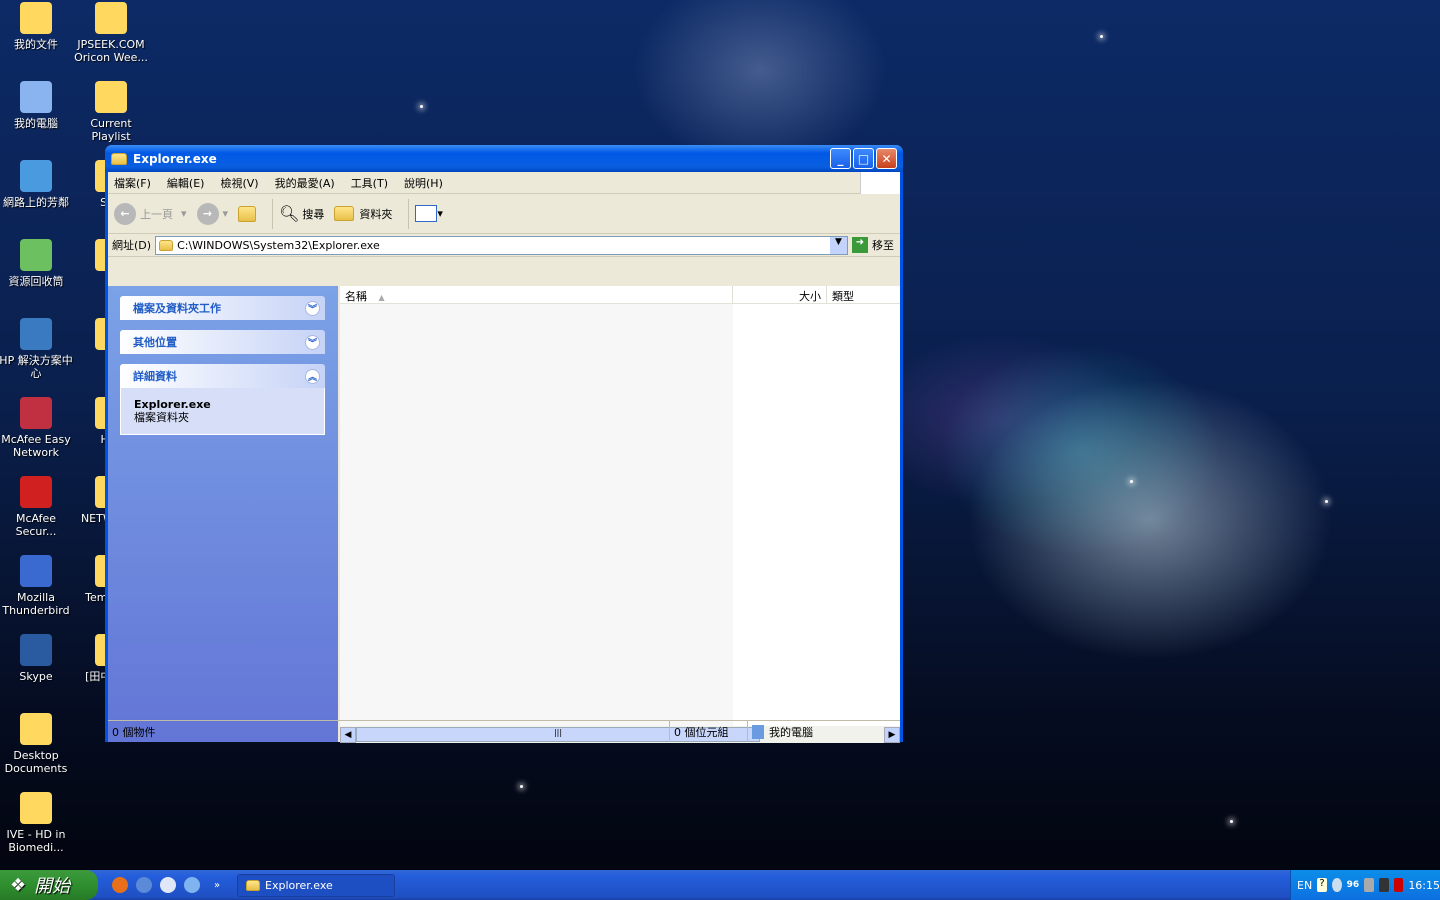 Image resolution: width=1440 pixels, height=900 pixels. Describe the element at coordinates (376, 214) in the screenshot. I see `folders-label: 資料夾` at that location.